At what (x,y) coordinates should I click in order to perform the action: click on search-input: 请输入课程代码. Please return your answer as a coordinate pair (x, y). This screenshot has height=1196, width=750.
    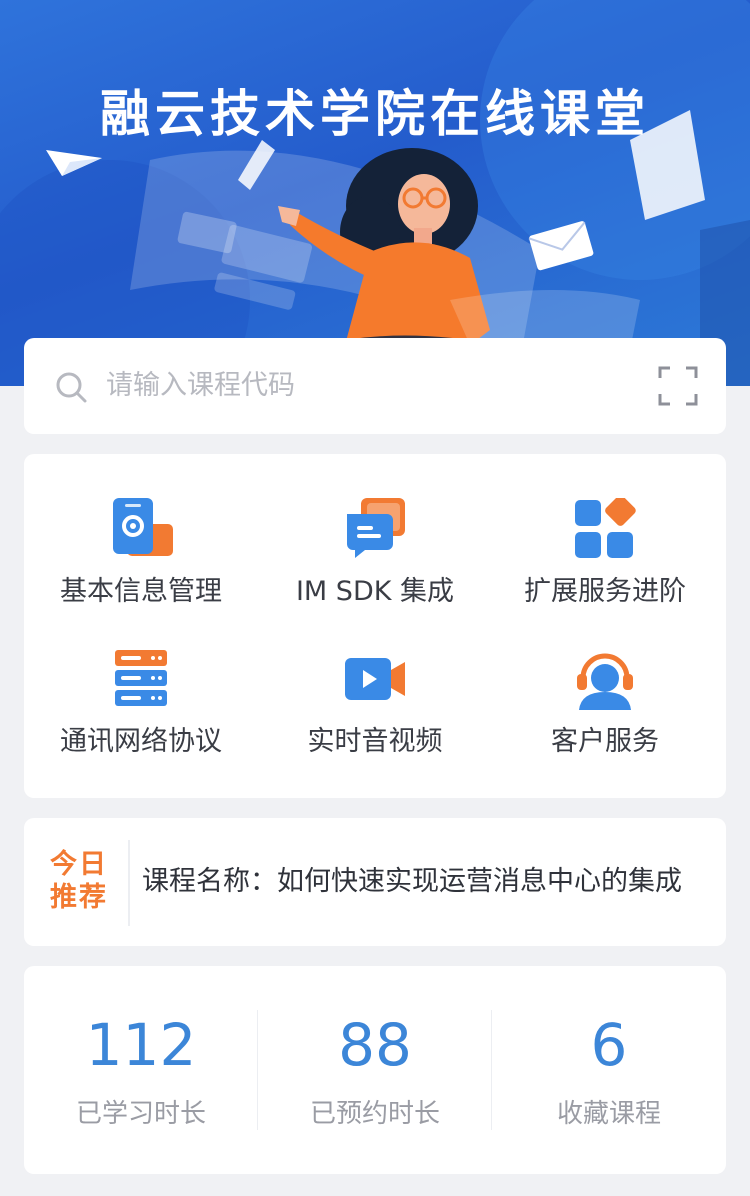
    Looking at the image, I should click on (200, 386).